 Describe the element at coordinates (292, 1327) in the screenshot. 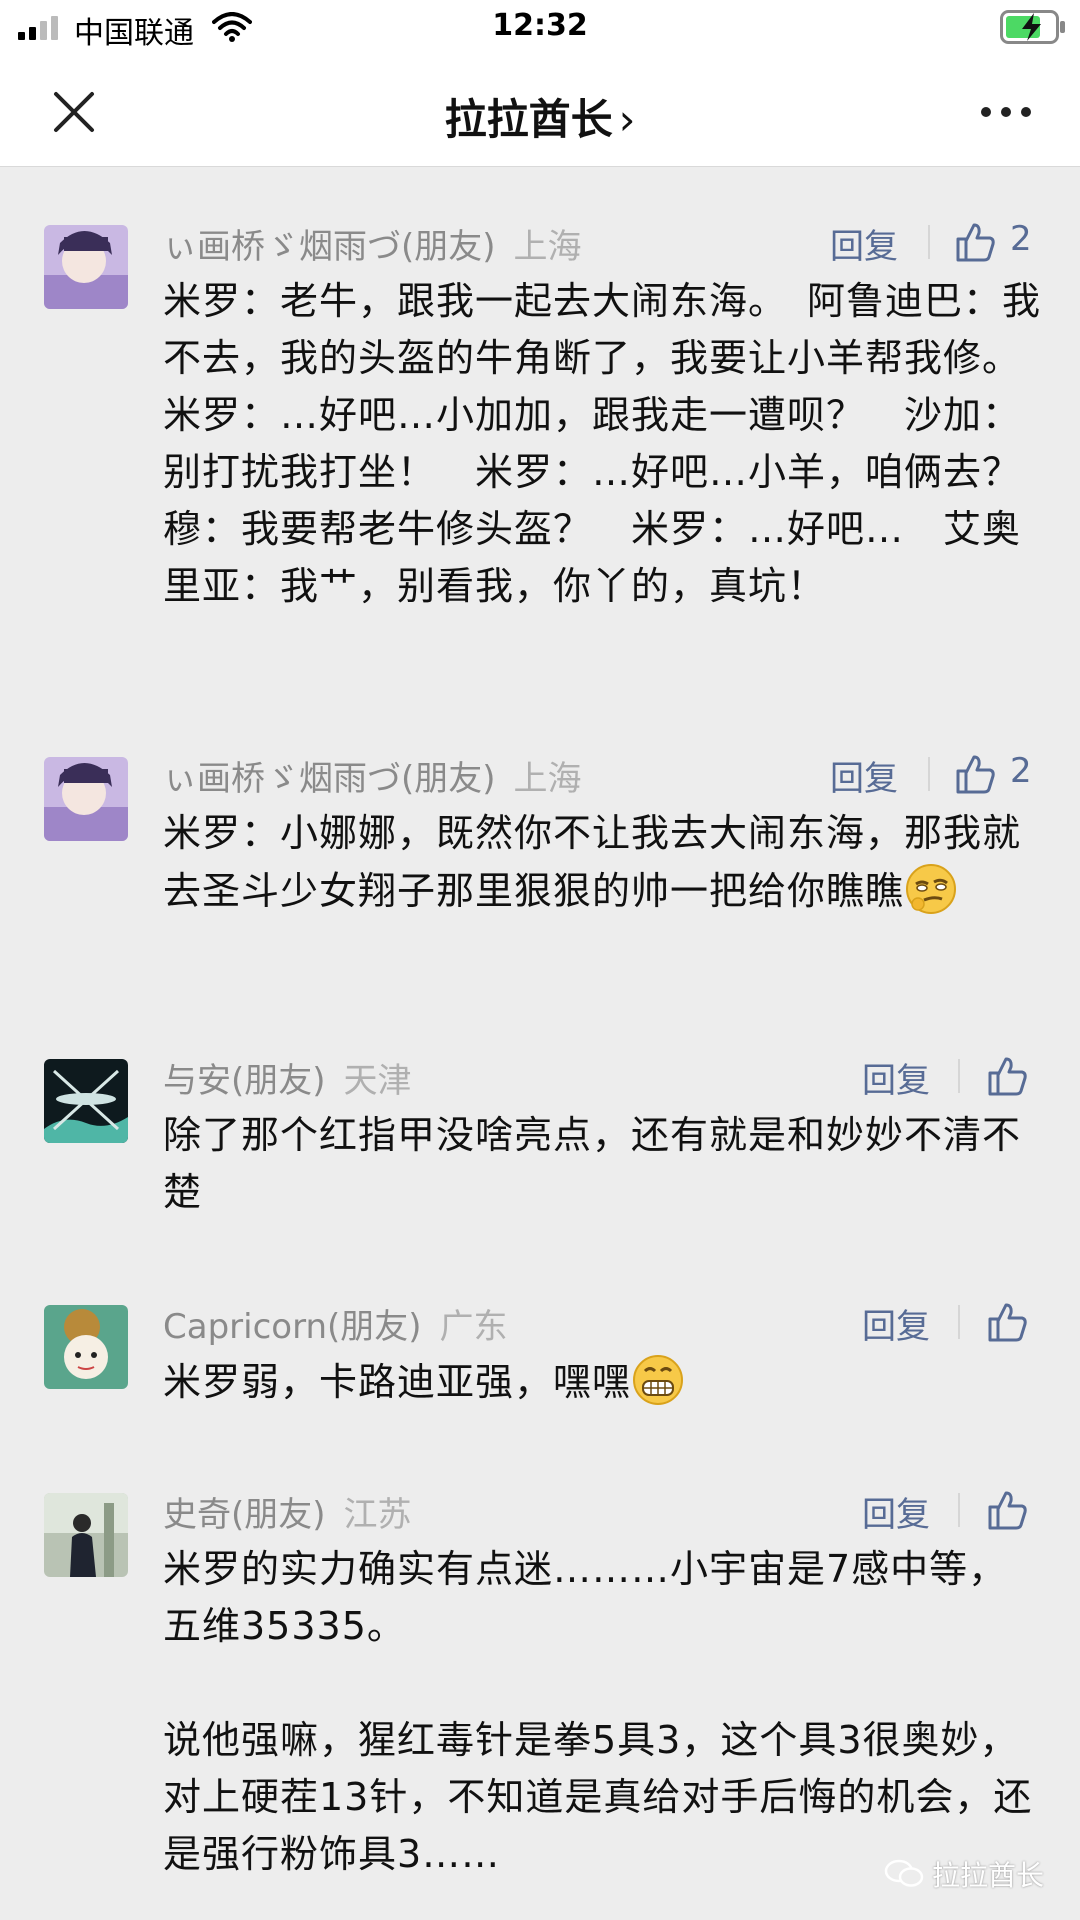

I see `commenter-name-text: Capricorn(朋友)` at that location.